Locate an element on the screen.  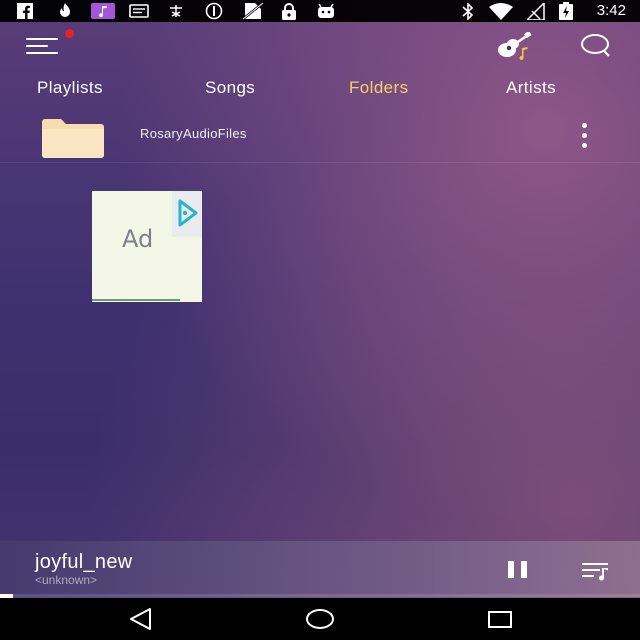
library-tabs: Playlists Songs Folders Artists is located at coordinates (320, 89).